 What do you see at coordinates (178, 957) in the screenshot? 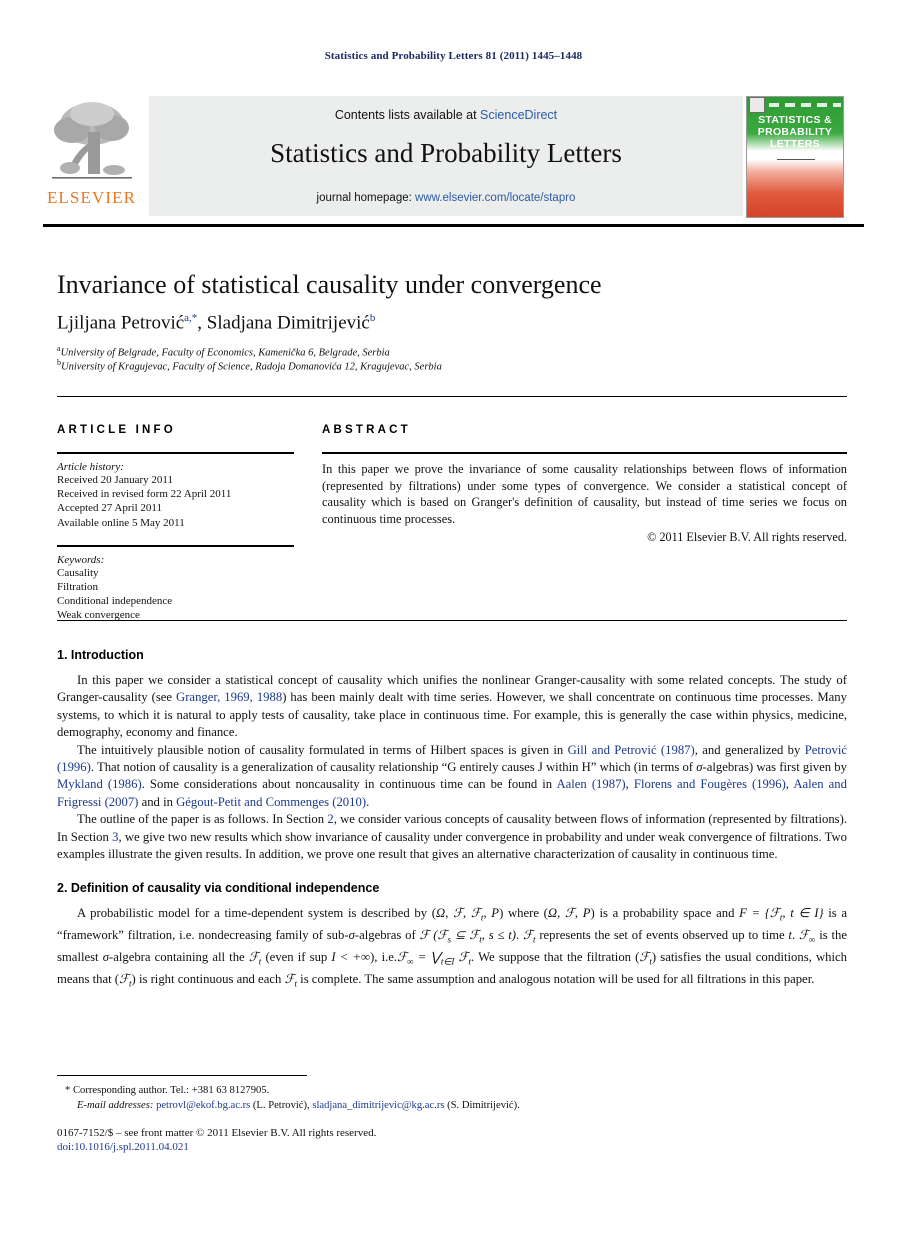
I see `def-p1-text-h: -algebra containing all the` at bounding box center [178, 957].